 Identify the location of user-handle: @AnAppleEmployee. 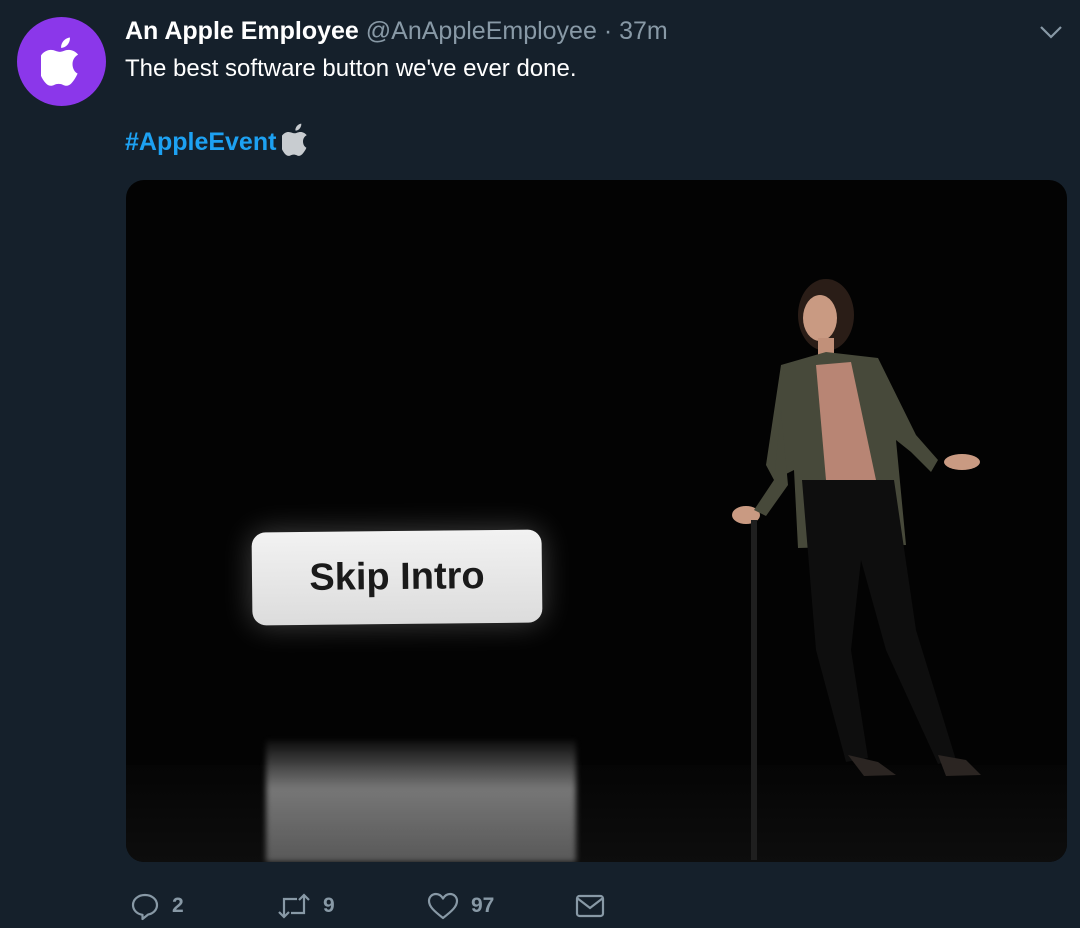
(481, 31).